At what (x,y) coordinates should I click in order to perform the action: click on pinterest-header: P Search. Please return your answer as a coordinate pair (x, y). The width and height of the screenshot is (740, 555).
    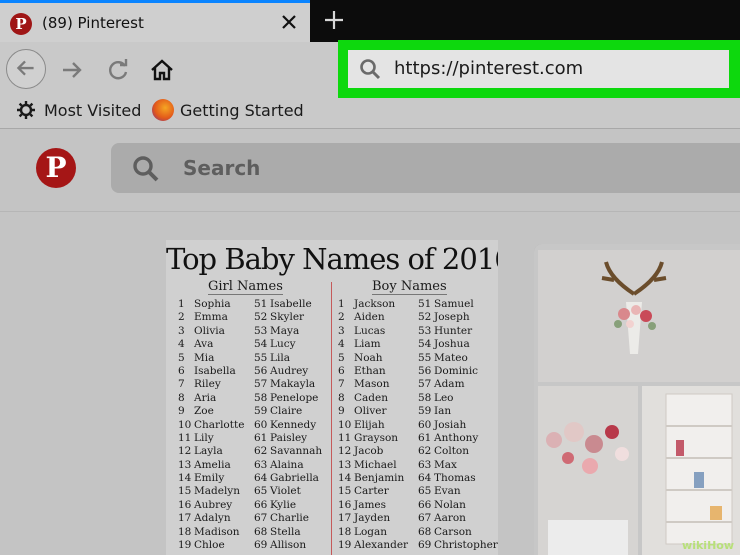
    Looking at the image, I should click on (370, 170).